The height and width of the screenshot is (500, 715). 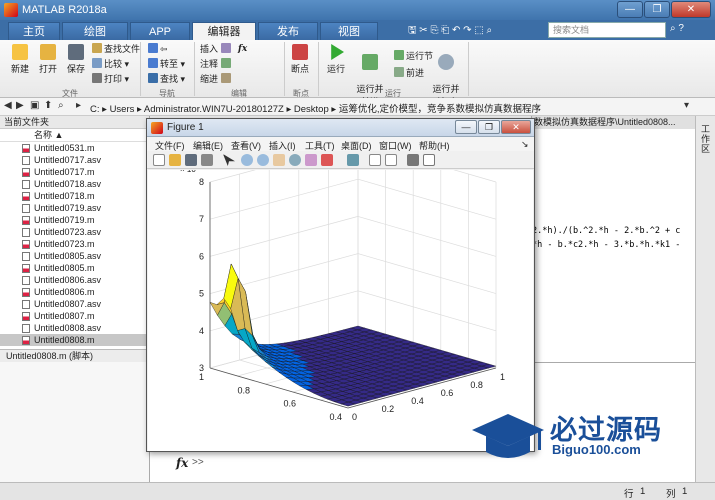 I want to click on file-row: Untitled0717.asv, so click(x=74, y=160).